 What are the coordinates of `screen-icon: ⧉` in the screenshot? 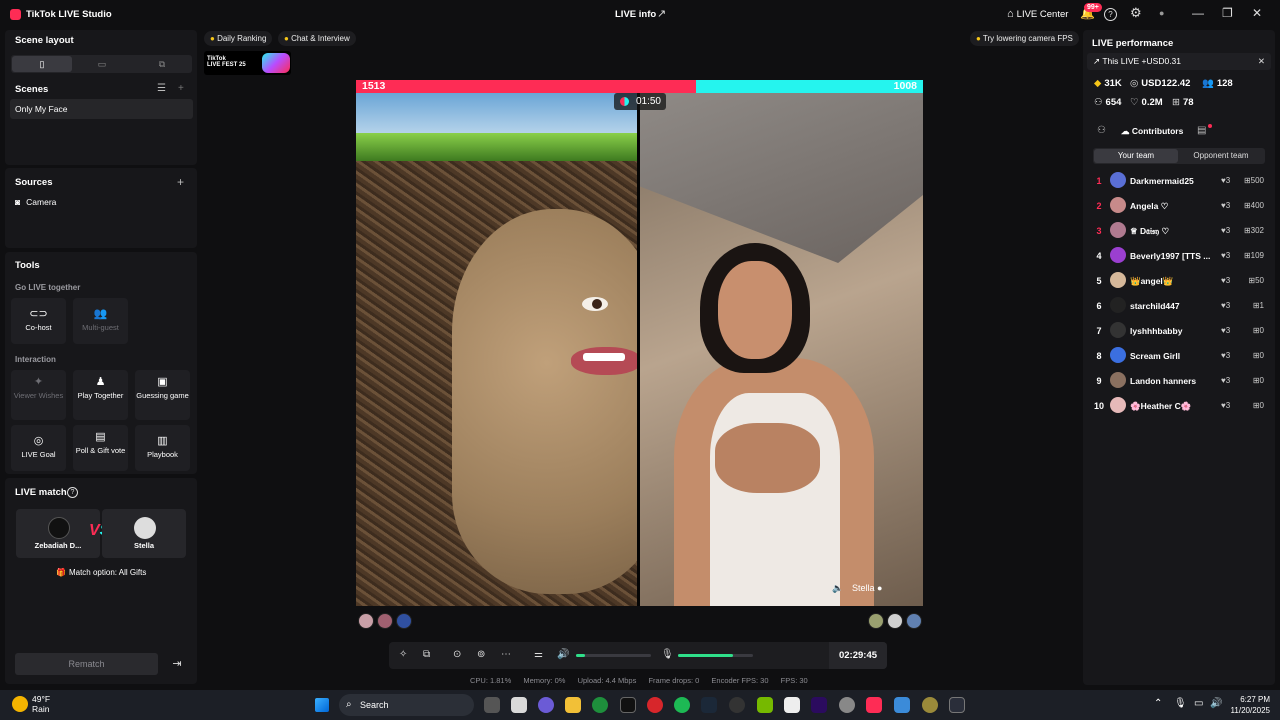 It's located at (426, 654).